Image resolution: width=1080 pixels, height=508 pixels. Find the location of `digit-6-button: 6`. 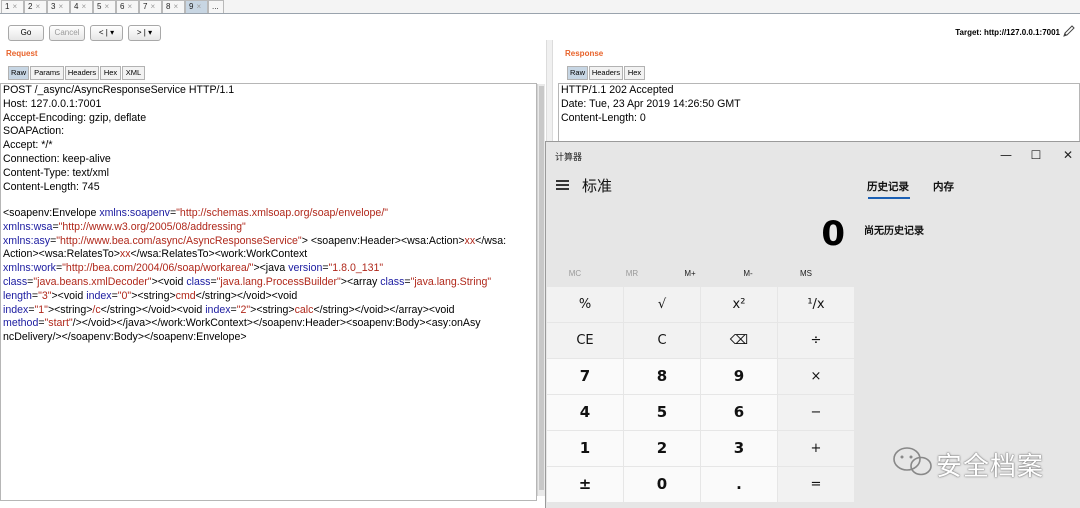

digit-6-button: 6 is located at coordinates (739, 412).